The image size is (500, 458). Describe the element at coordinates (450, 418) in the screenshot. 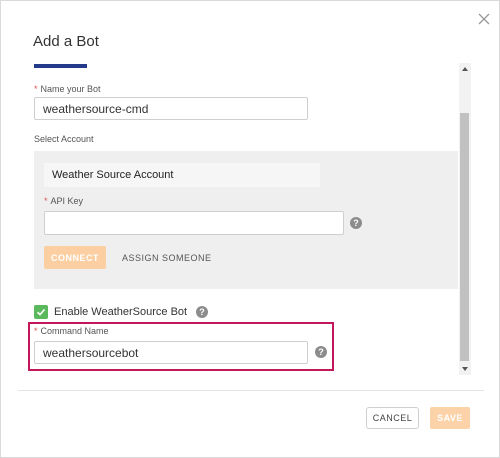

I see `save-button: SAVE` at that location.